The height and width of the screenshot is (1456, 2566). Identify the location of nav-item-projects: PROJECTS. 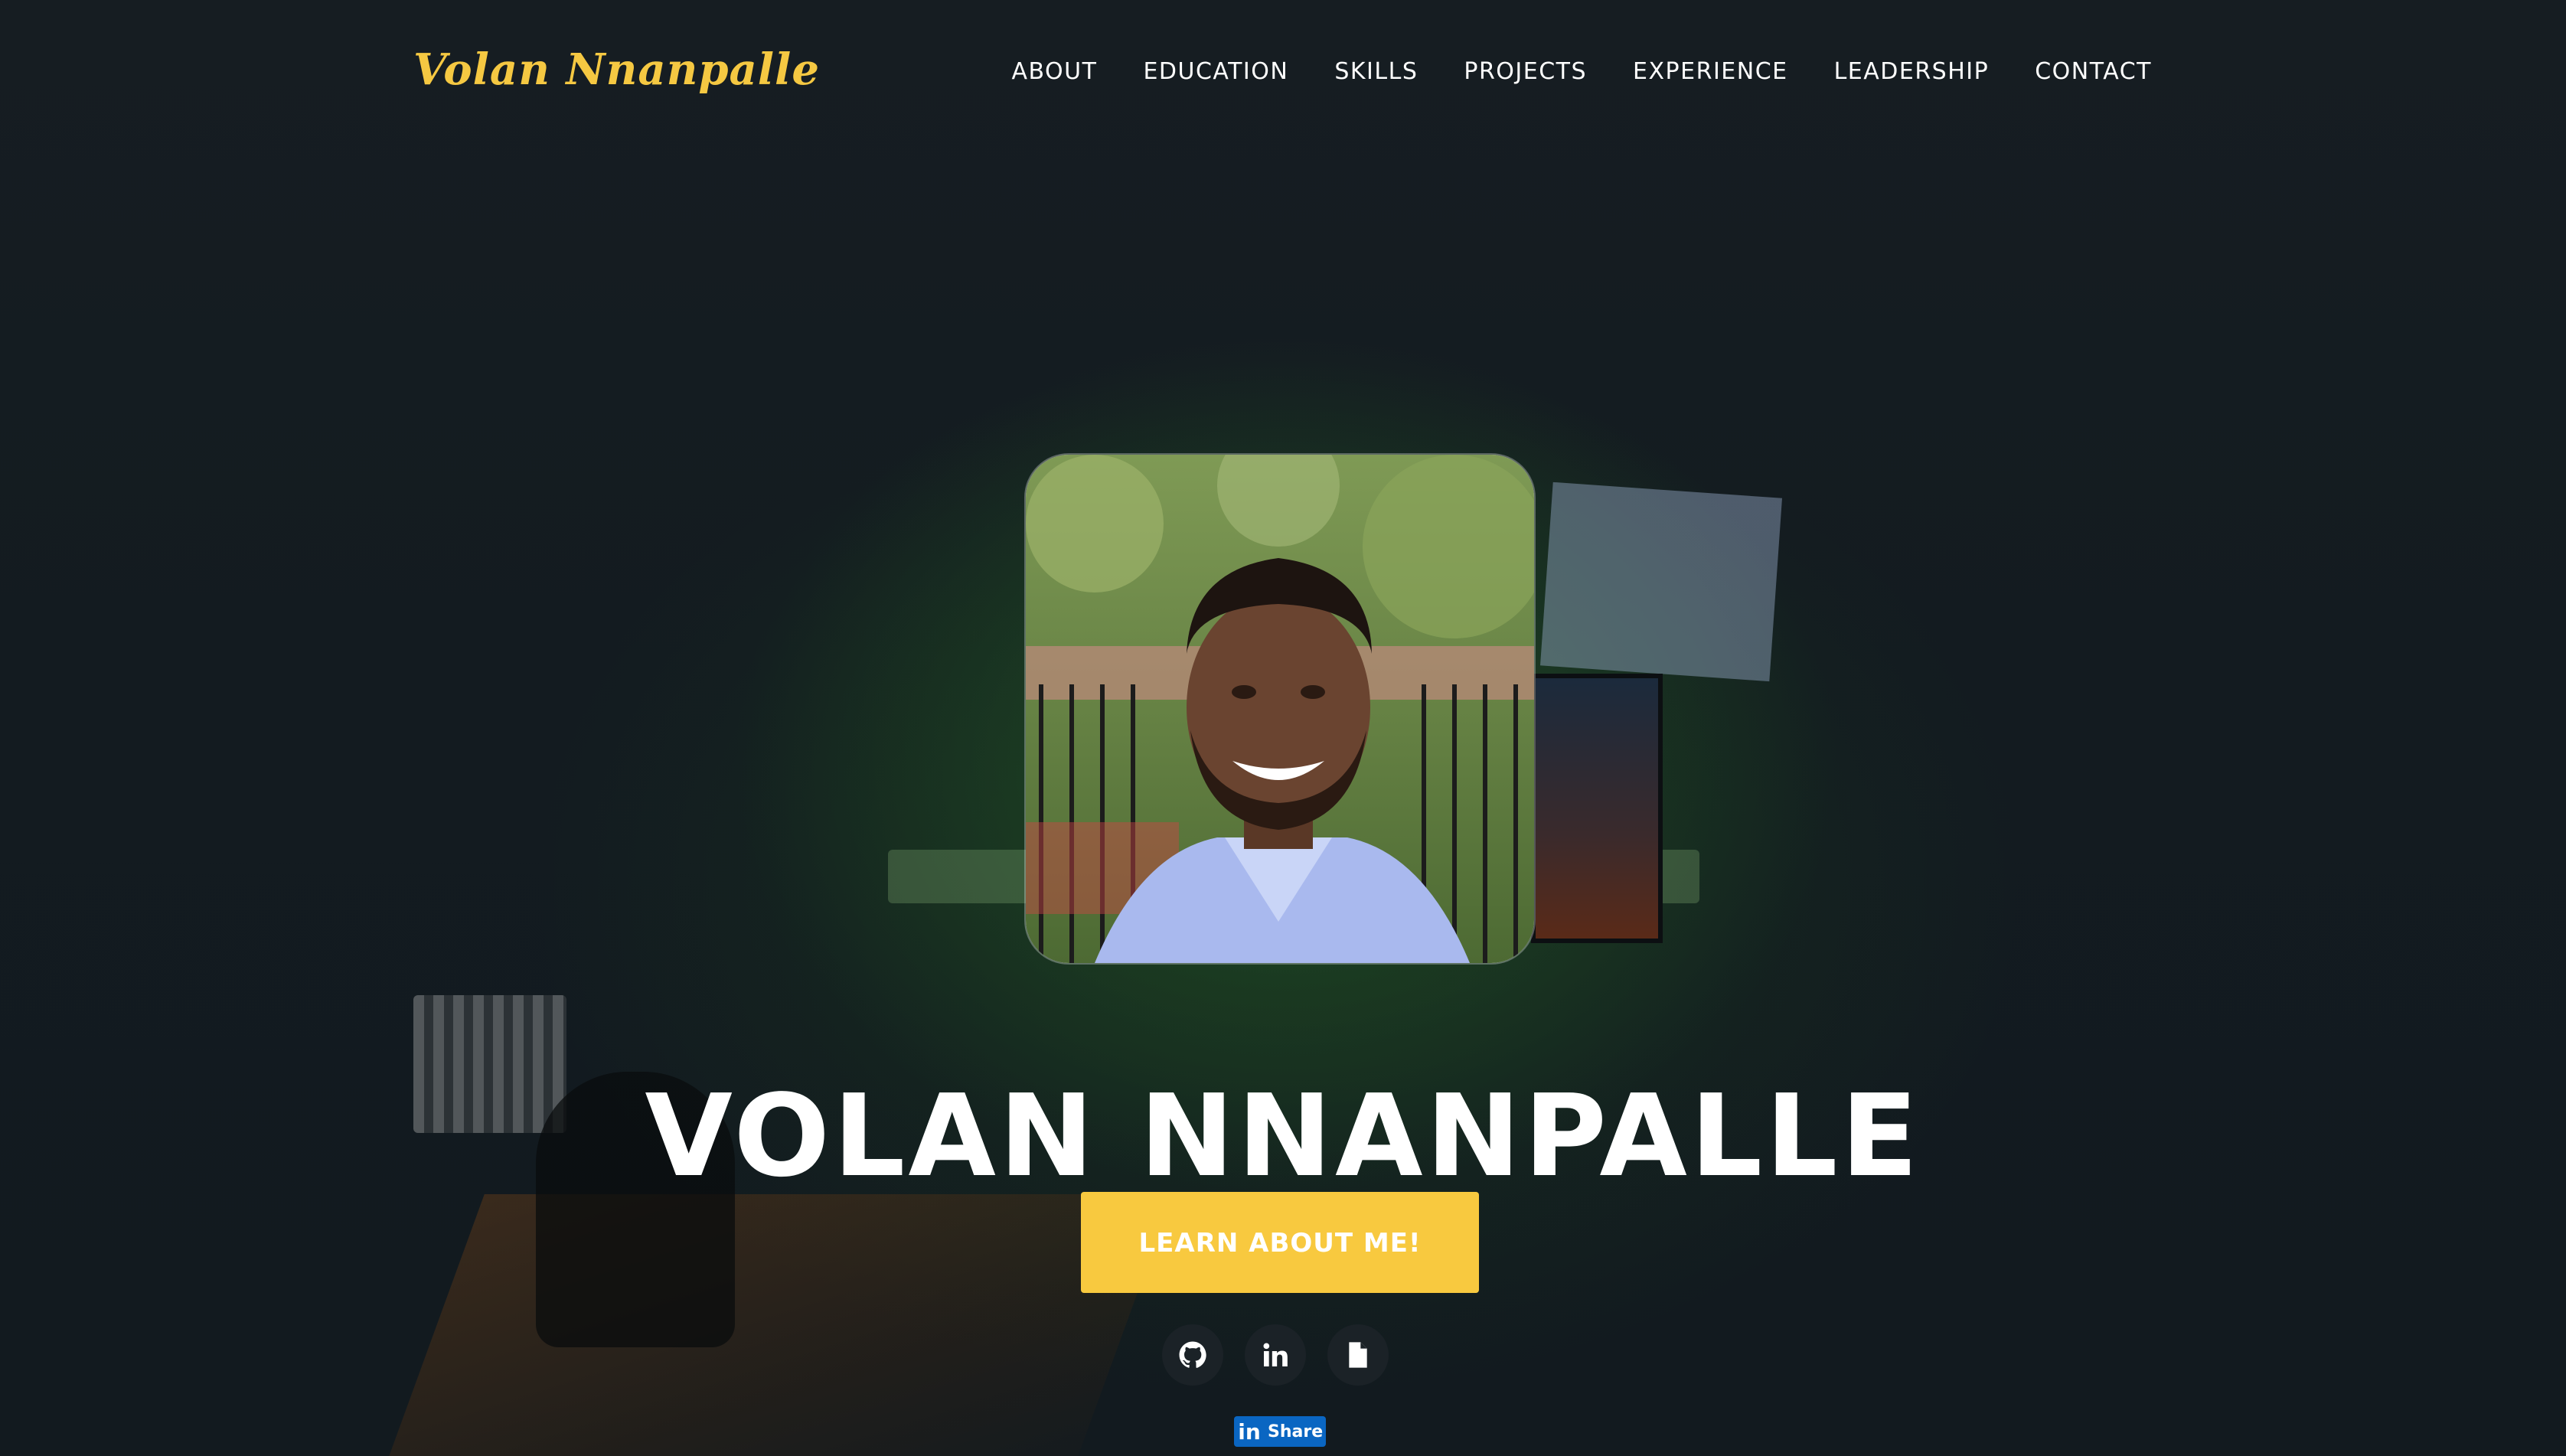
(1526, 72).